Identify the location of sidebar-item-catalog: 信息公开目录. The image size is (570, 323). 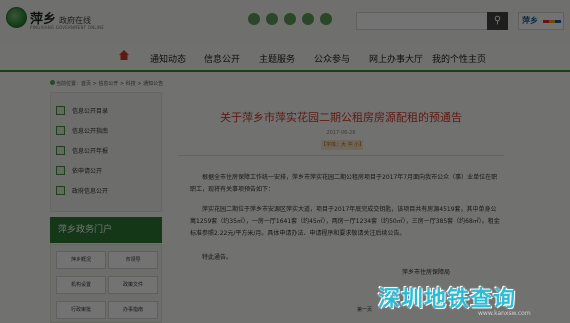
(108, 110).